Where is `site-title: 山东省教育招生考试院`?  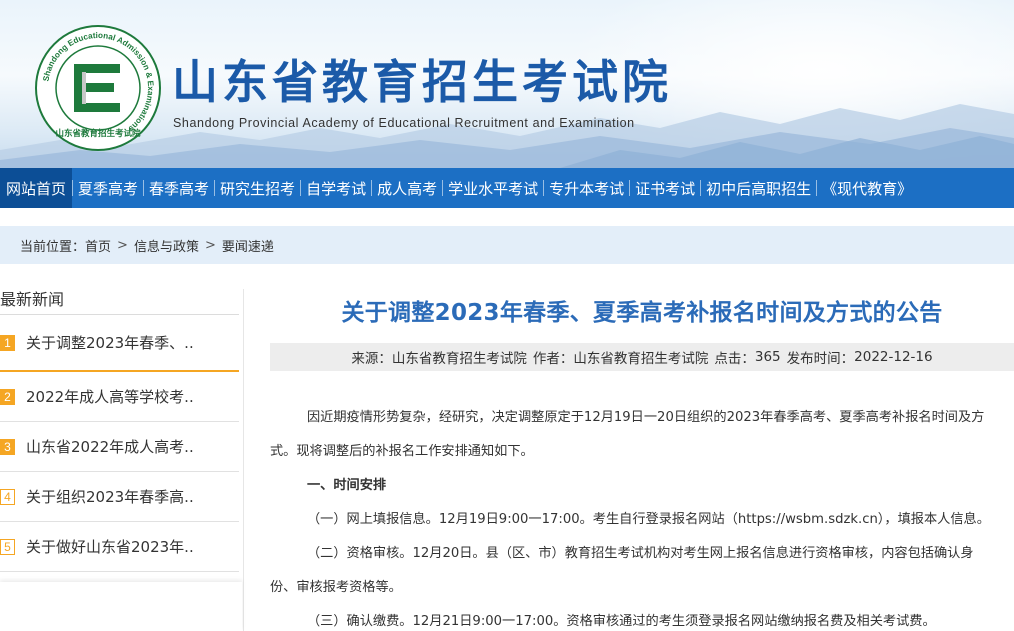
site-title: 山东省教育招生考试院 is located at coordinates (422, 82).